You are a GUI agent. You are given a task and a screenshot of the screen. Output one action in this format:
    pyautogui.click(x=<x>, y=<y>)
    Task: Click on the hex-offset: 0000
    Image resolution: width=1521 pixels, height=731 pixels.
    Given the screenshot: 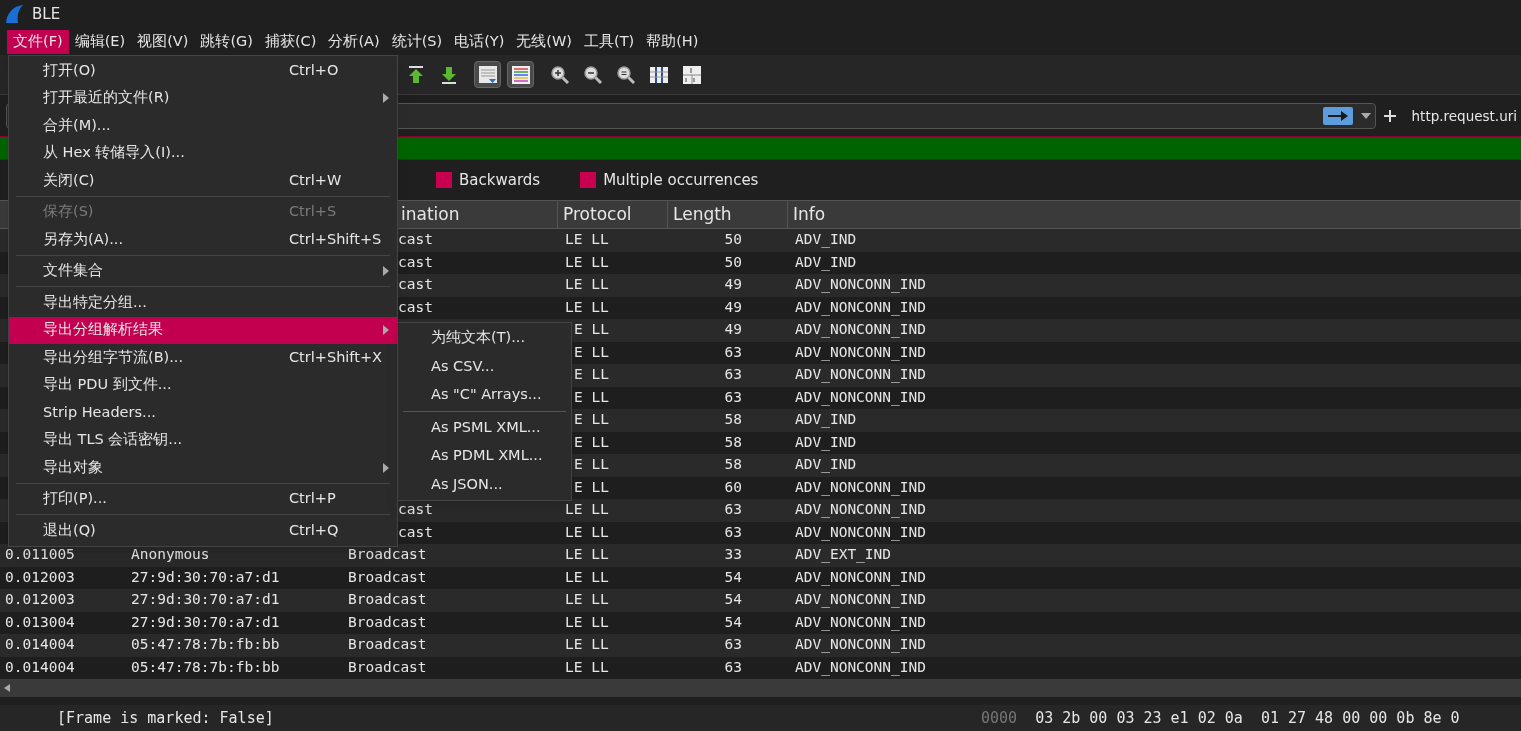 What is the action you would take?
    pyautogui.click(x=999, y=718)
    